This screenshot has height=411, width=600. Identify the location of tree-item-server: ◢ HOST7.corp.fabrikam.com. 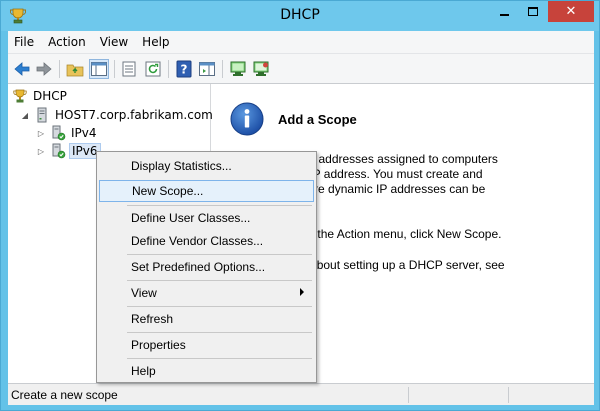
(117, 115).